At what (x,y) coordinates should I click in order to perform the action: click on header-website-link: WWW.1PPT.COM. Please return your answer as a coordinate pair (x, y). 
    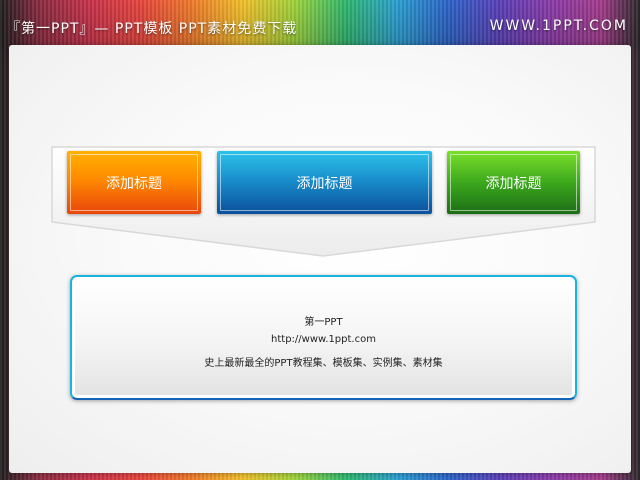
    Looking at the image, I should click on (559, 26).